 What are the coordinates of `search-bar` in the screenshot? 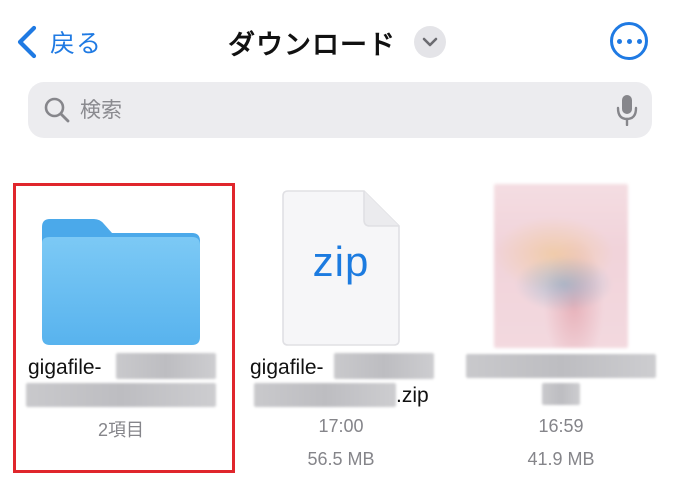 It's located at (340, 110).